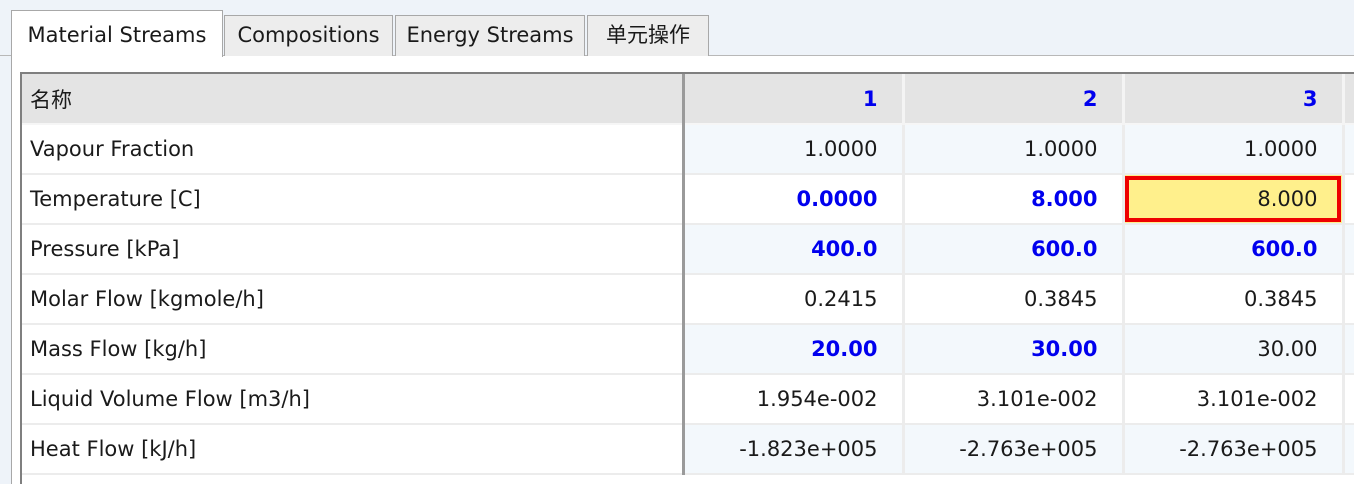 This screenshot has height=484, width=1354. What do you see at coordinates (117, 33) in the screenshot?
I see `tab-material-streams: Material Streams` at bounding box center [117, 33].